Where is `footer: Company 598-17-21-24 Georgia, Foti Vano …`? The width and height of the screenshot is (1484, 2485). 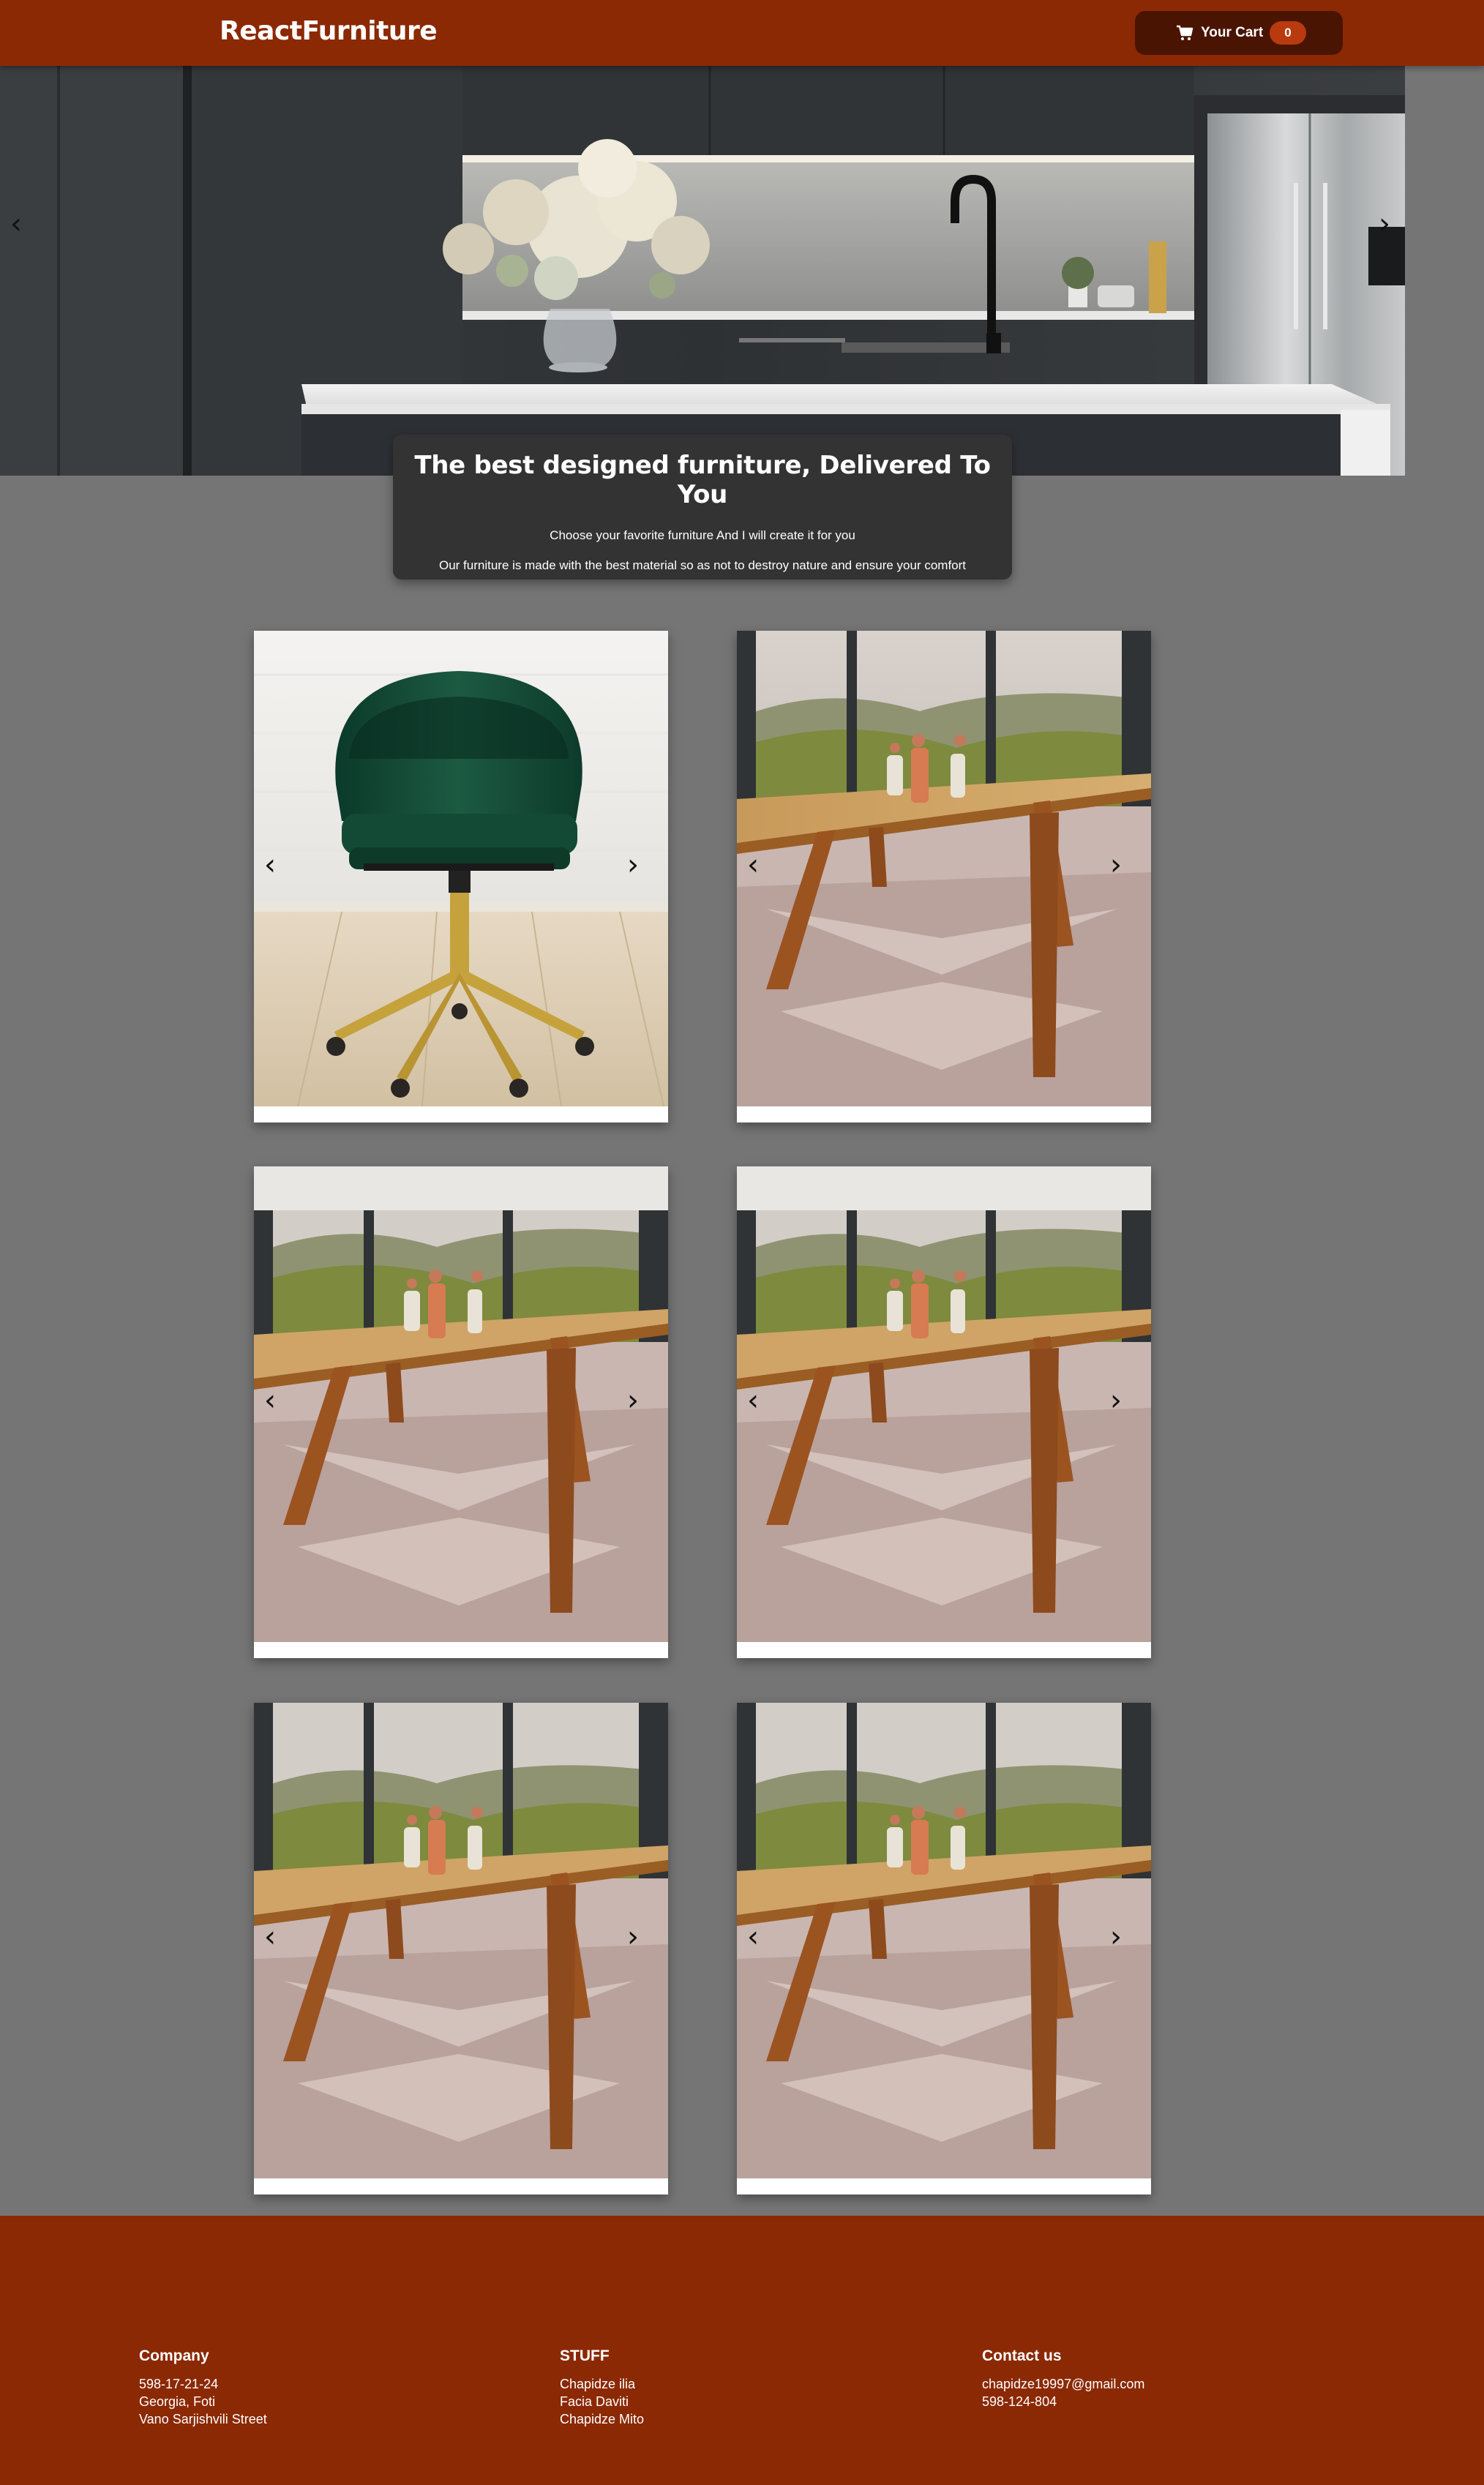
footer: Company 598-17-21-24 Georgia, Foti Vano … is located at coordinates (742, 2350).